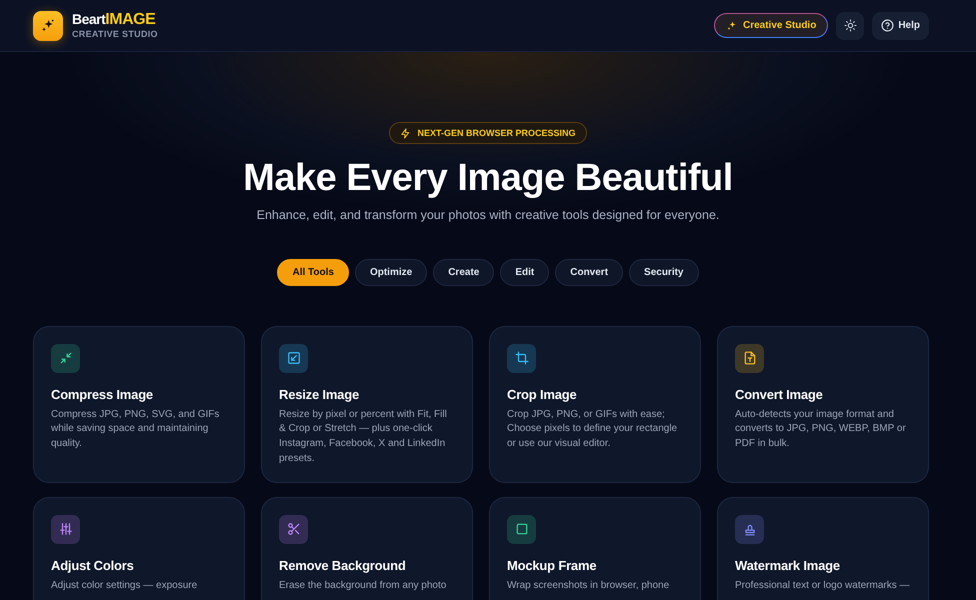 The width and height of the screenshot is (976, 600). What do you see at coordinates (488, 133) in the screenshot?
I see `feature-badge: NEXT-GEN BROWSER PROCESSING` at bounding box center [488, 133].